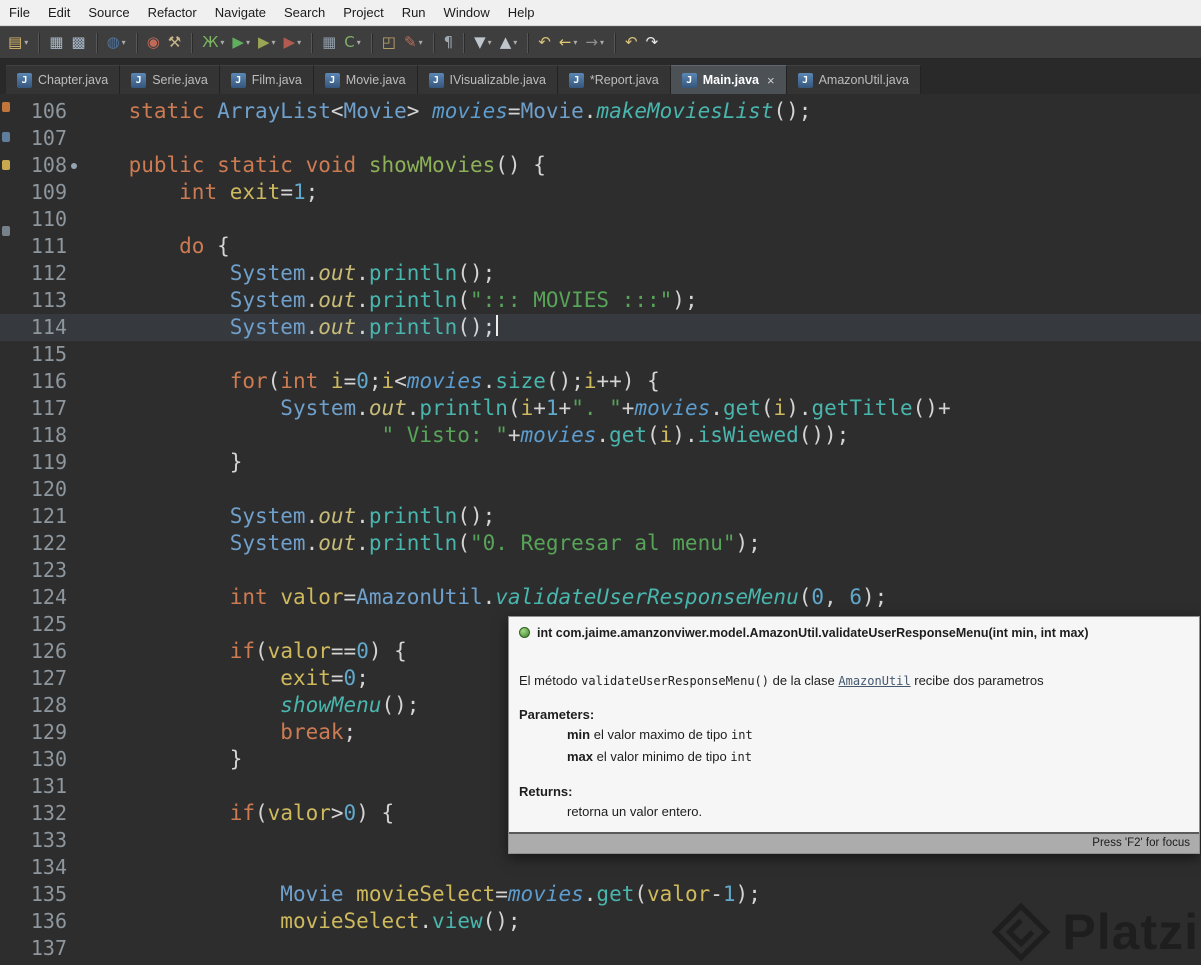  What do you see at coordinates (33, 462) in the screenshot?
I see `line-number: 119` at bounding box center [33, 462].